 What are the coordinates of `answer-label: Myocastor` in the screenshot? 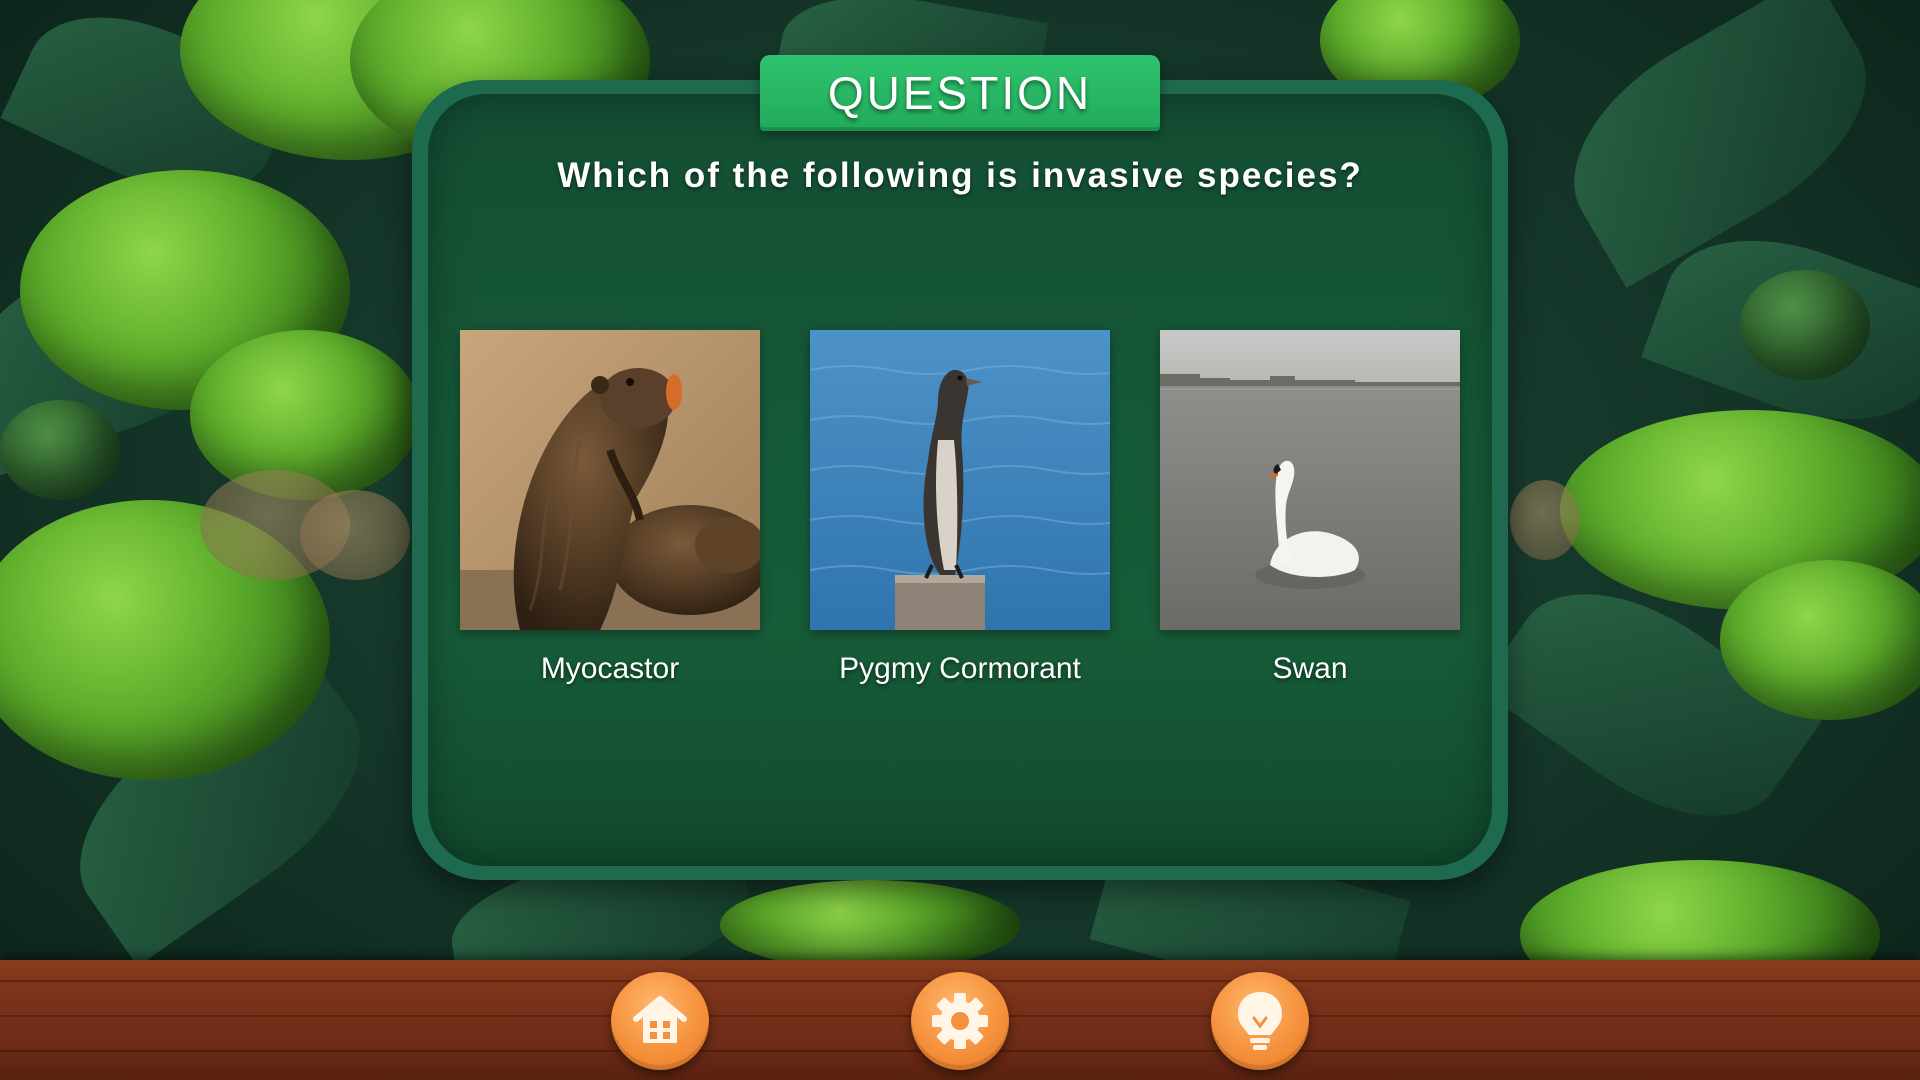 It's located at (610, 668).